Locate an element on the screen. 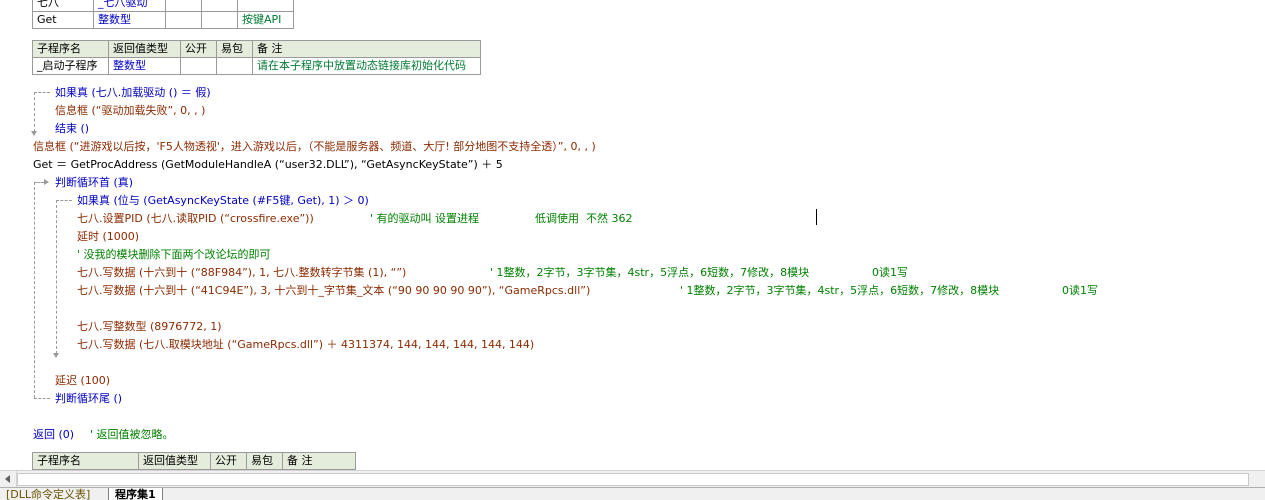 This screenshot has width=1265, height=500. code-comment-line: ' 没我的模块删除下面两个改论坛的即可 is located at coordinates (174, 254).